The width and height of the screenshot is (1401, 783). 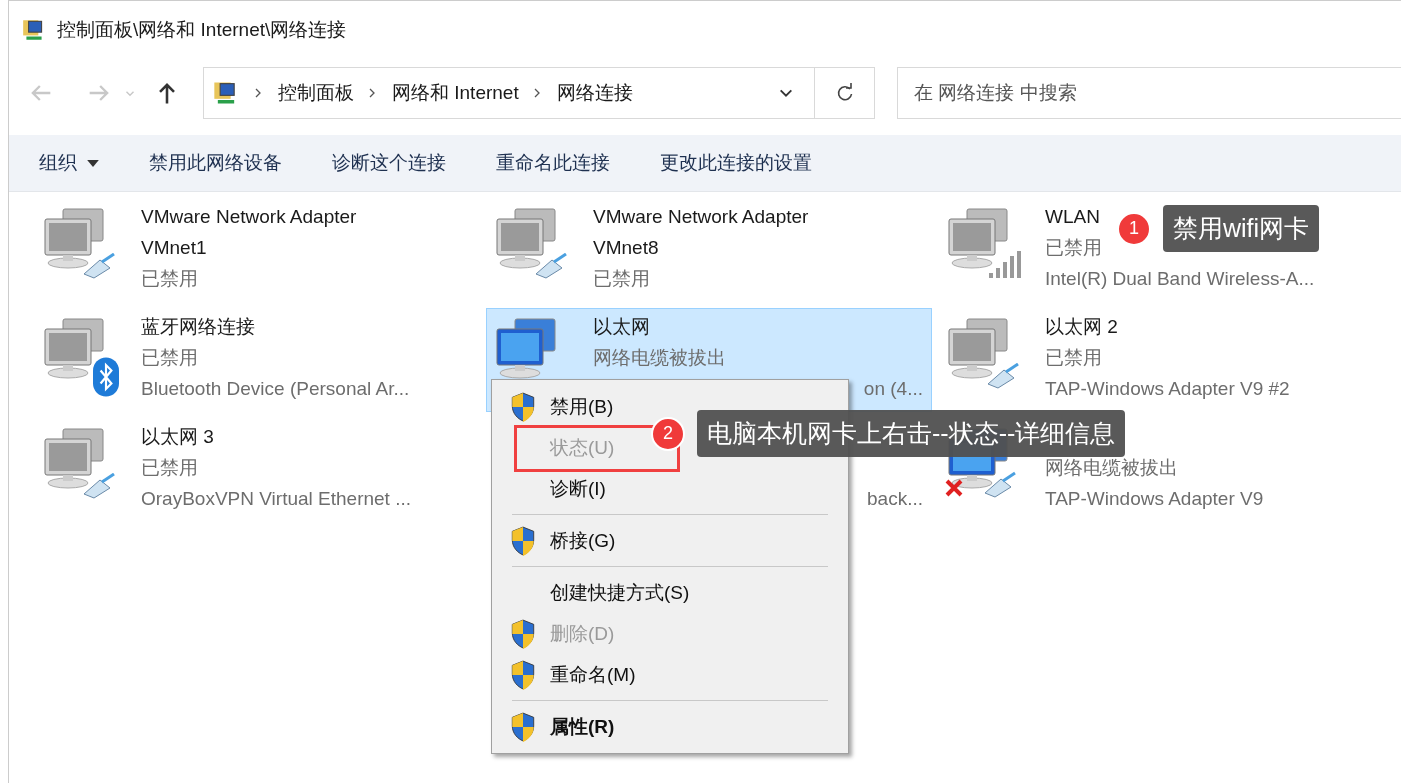 I want to click on toolbar-button: 禁用此网络设备, so click(x=215, y=163).